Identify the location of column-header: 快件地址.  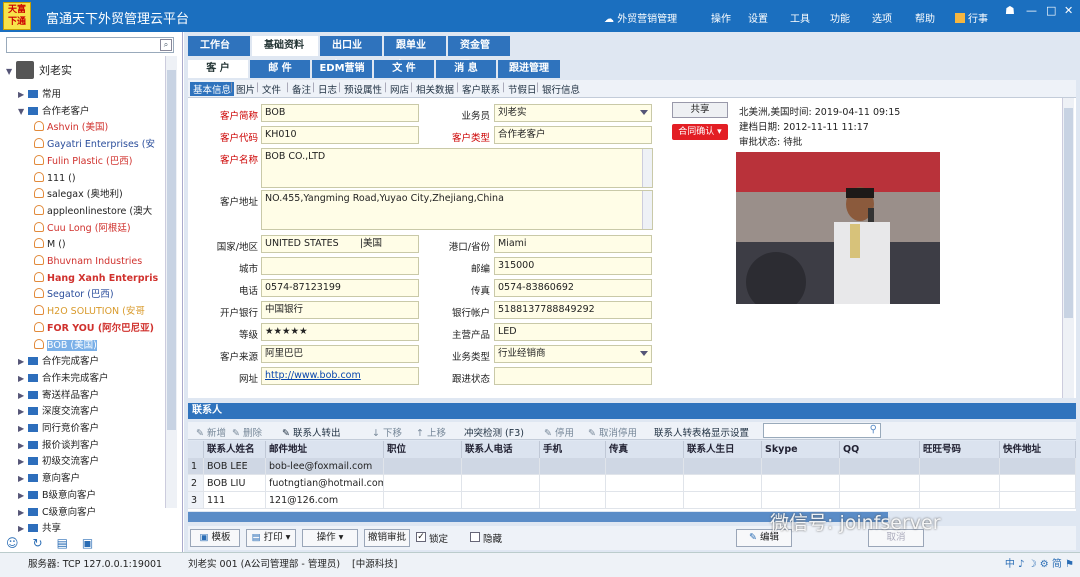
(1038, 449).